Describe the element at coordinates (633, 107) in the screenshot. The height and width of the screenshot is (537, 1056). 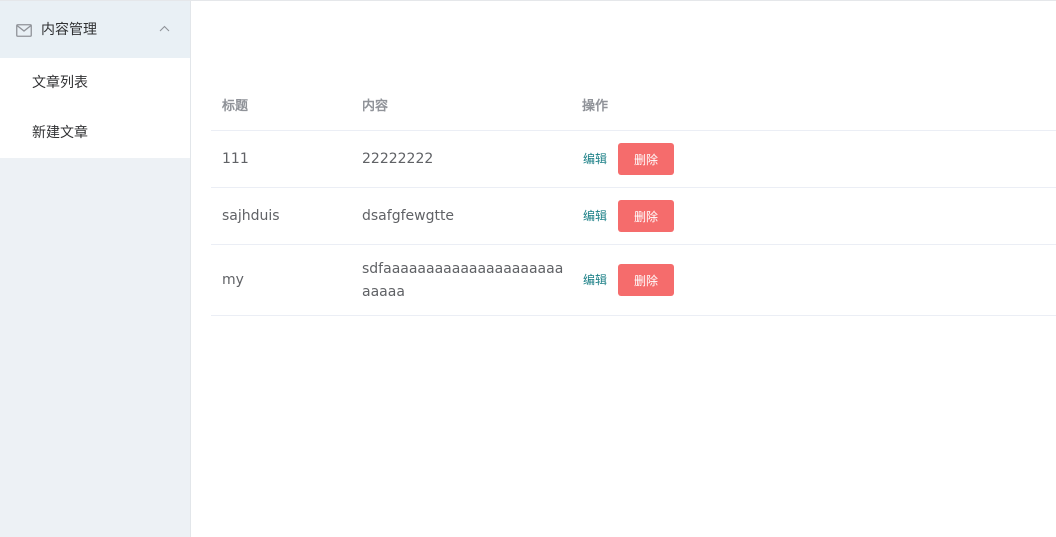
I see `table-header: 标题 内容 操作` at that location.